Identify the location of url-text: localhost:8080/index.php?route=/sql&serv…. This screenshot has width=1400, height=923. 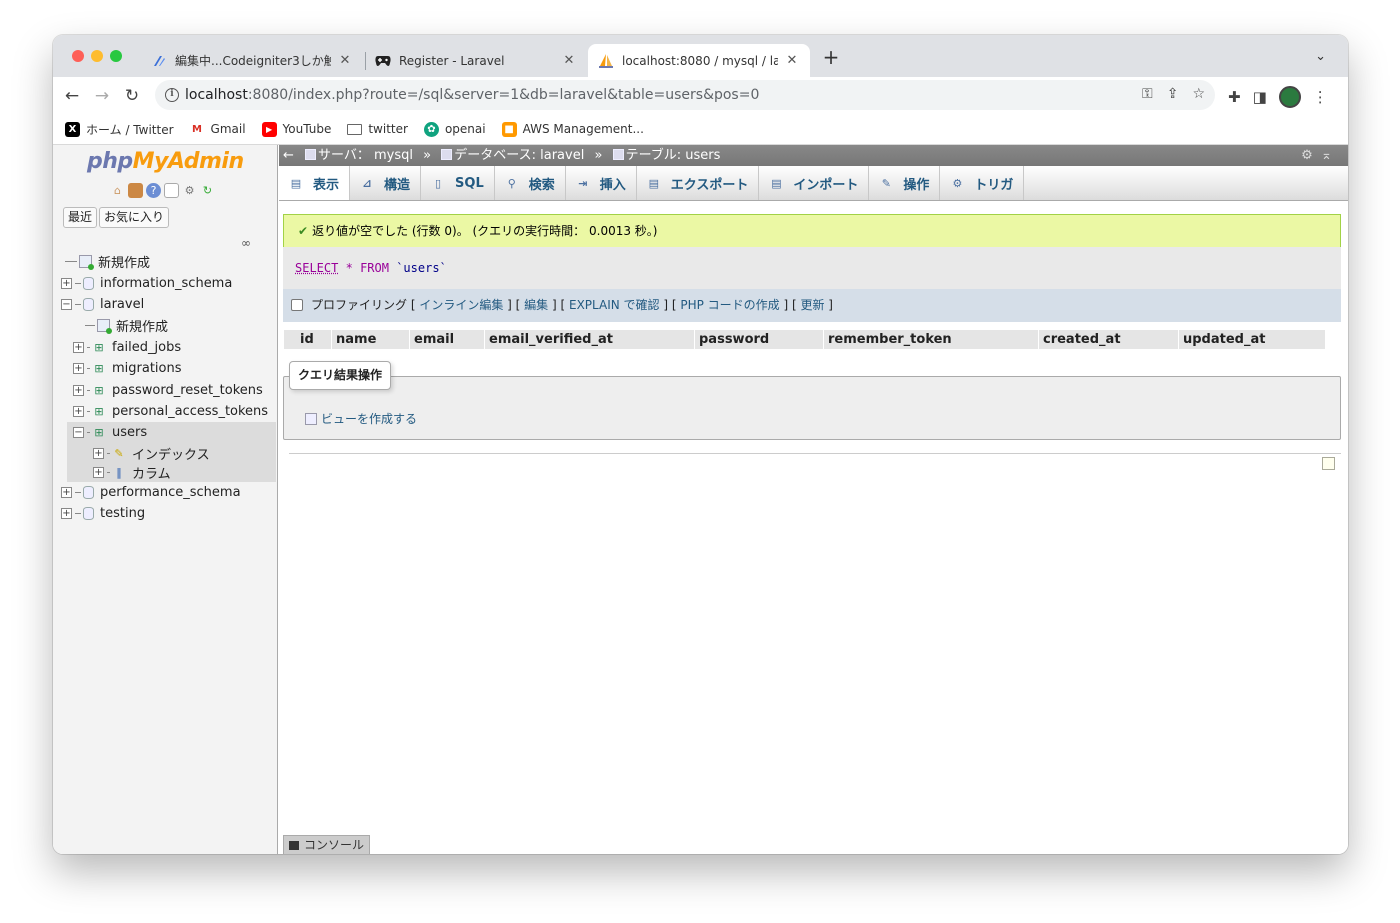
(472, 95).